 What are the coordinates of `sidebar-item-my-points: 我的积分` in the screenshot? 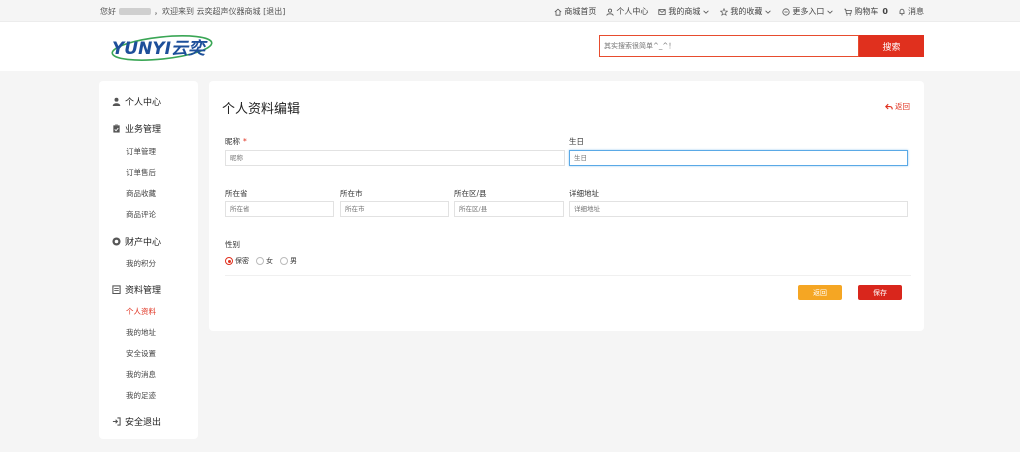 It's located at (141, 263).